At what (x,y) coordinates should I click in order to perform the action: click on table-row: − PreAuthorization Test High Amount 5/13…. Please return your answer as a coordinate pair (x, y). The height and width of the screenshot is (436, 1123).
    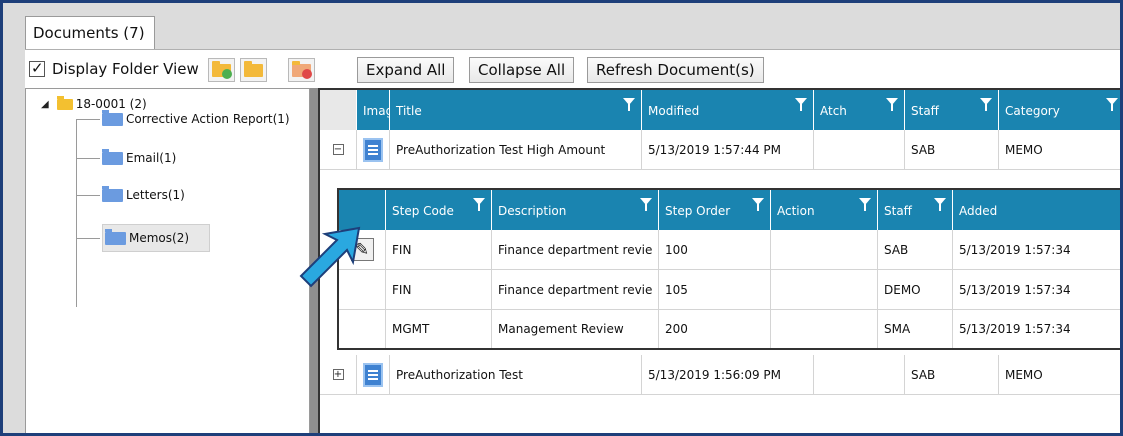
    Looking at the image, I should click on (720, 150).